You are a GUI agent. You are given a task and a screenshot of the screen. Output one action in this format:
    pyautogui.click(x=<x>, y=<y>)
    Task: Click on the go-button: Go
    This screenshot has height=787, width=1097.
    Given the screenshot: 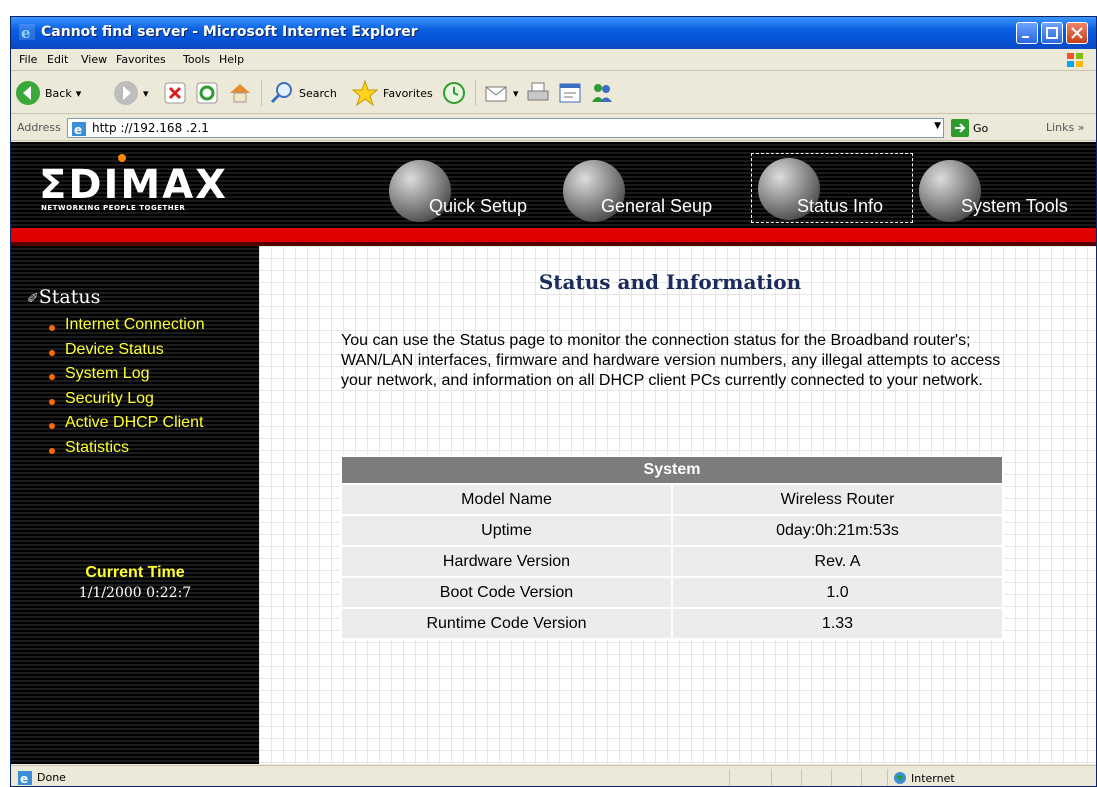 What is the action you would take?
    pyautogui.click(x=969, y=128)
    